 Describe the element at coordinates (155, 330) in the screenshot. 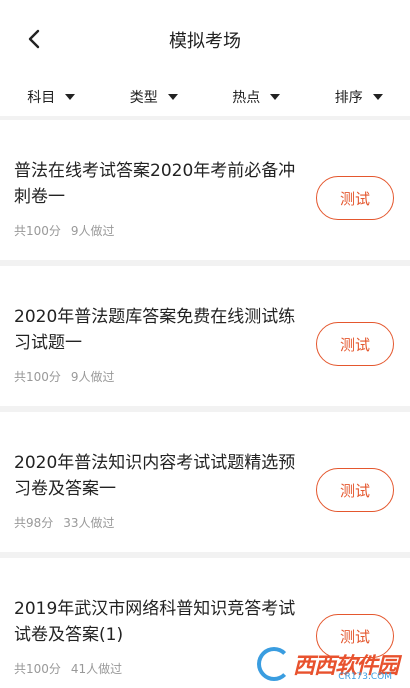

I see `exam-title: 2020年普法题库答案免费在线测试练习试题一` at that location.